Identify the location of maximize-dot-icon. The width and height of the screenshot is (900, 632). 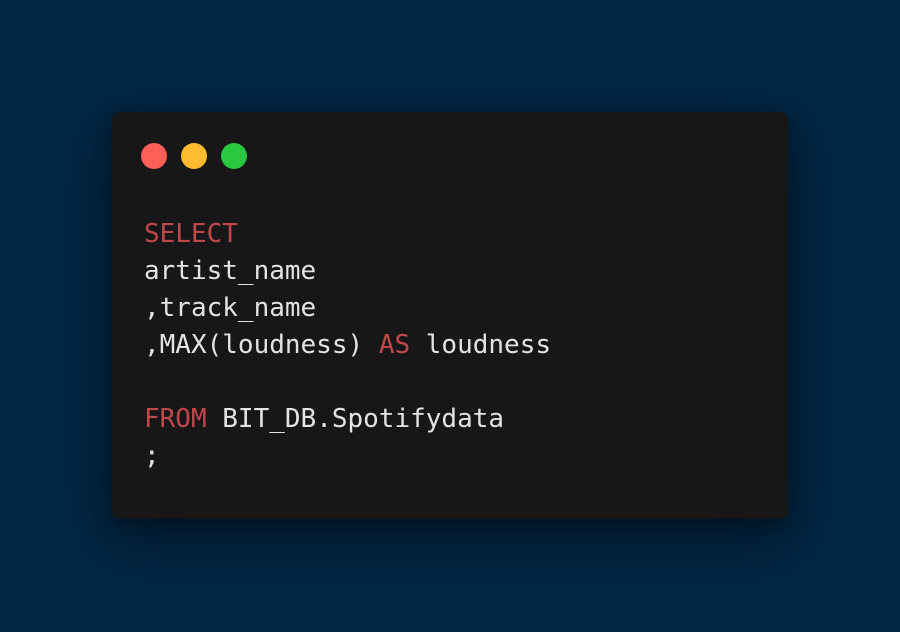
(234, 156).